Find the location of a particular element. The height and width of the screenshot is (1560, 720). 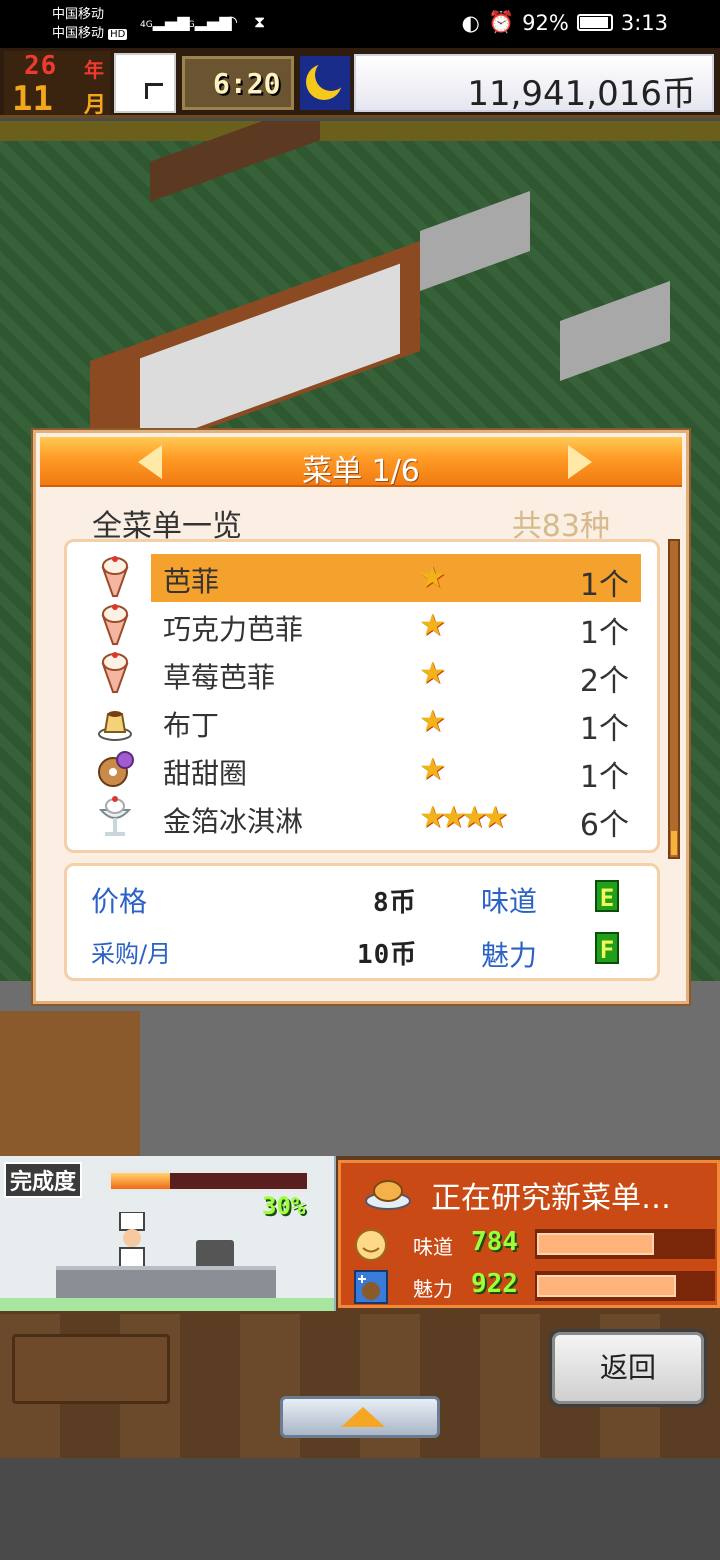

completion-label: 完成度 is located at coordinates (43, 1180).